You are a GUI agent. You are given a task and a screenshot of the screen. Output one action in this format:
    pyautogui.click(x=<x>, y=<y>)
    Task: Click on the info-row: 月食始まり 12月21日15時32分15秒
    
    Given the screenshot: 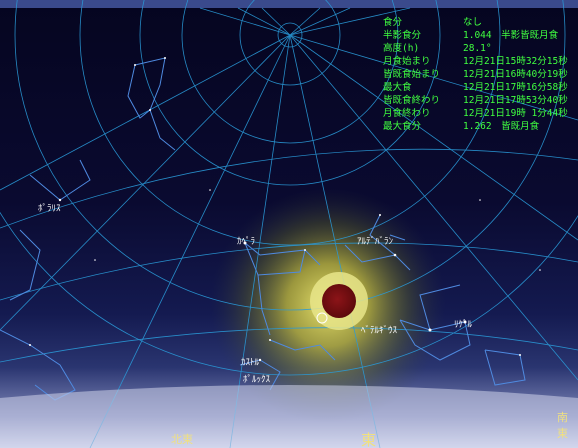 What is the action you would take?
    pyautogui.click(x=475, y=60)
    